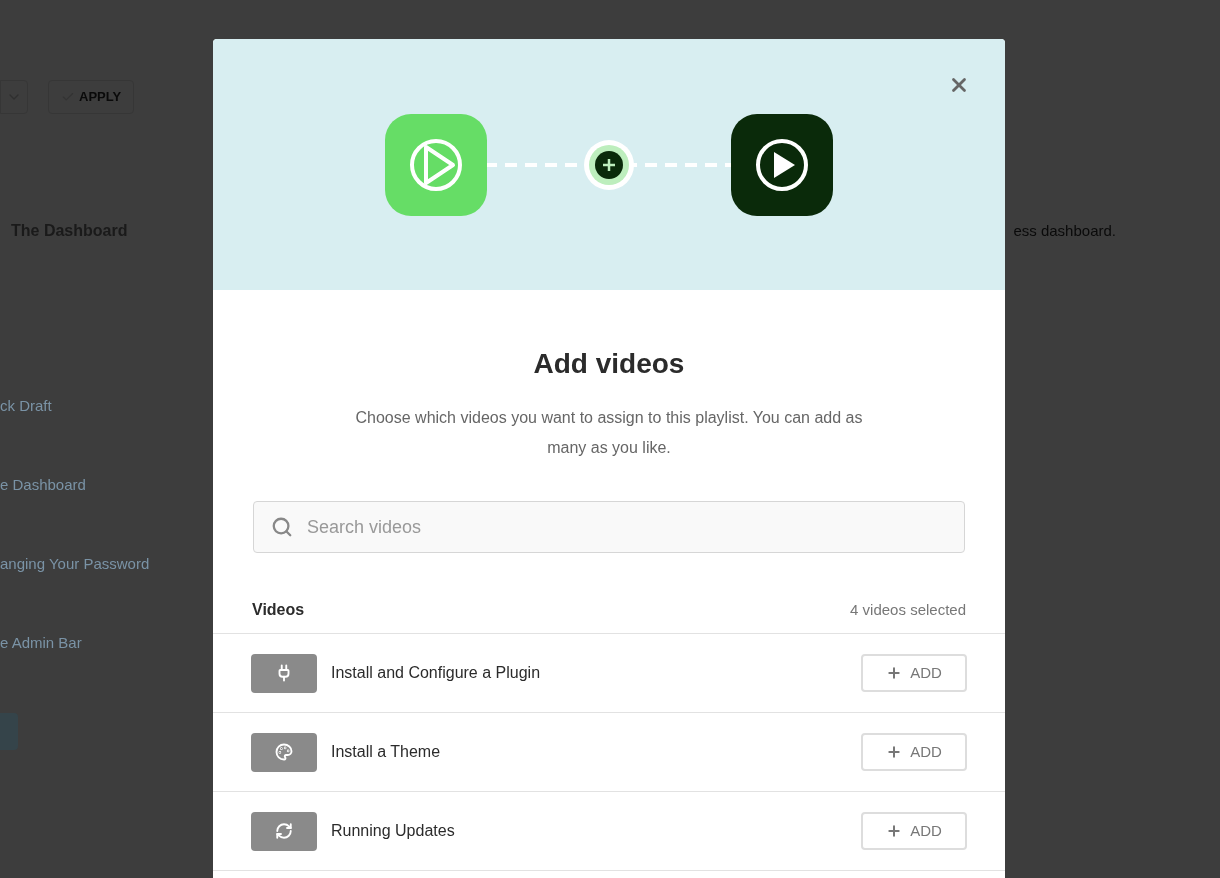 This screenshot has height=878, width=1220. Describe the element at coordinates (609, 831) in the screenshot. I see `video-row: Running Updates ADD` at that location.